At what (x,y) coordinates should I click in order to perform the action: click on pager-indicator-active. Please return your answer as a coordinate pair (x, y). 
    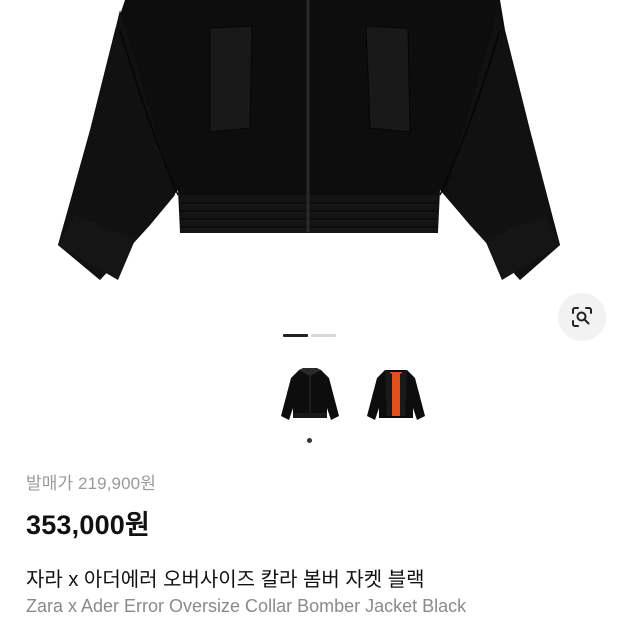
    Looking at the image, I should click on (295, 335).